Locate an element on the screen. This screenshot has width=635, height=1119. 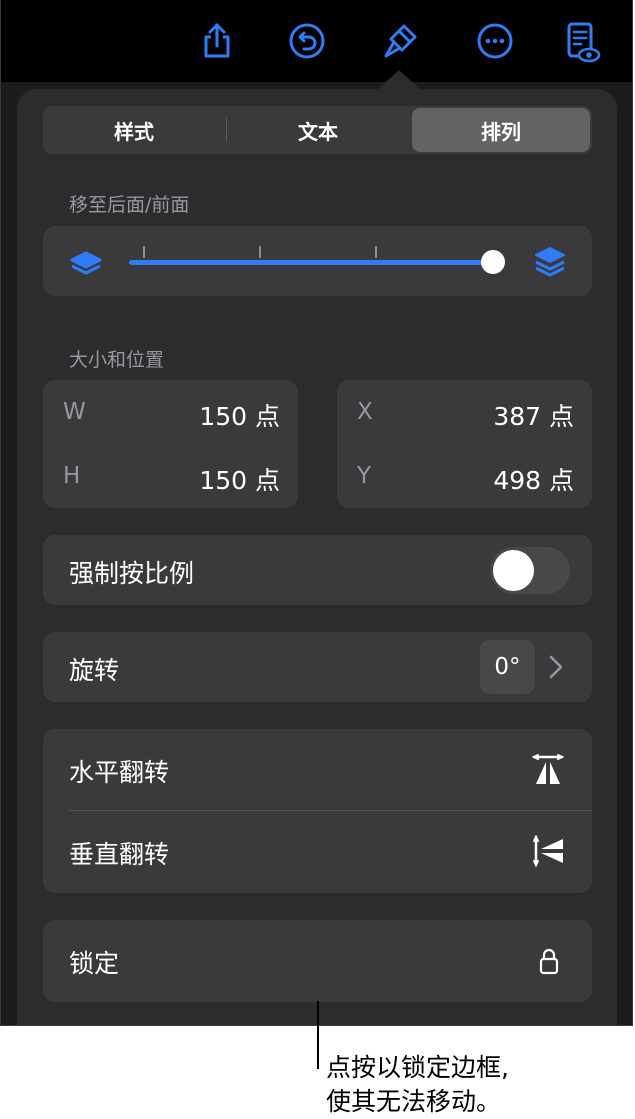
rotate-value-field: 0° is located at coordinates (507, 667).